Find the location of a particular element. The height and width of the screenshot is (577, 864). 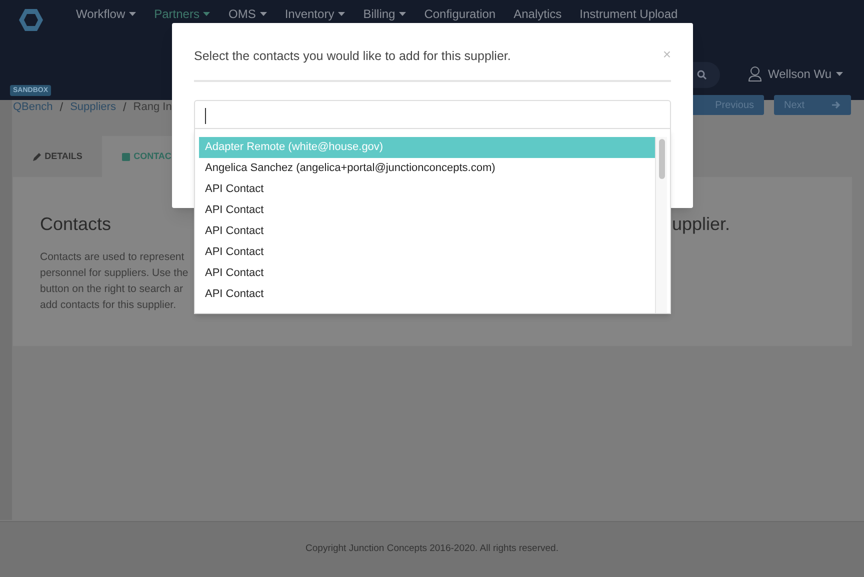

user-menu: Wellson Wu is located at coordinates (805, 74).